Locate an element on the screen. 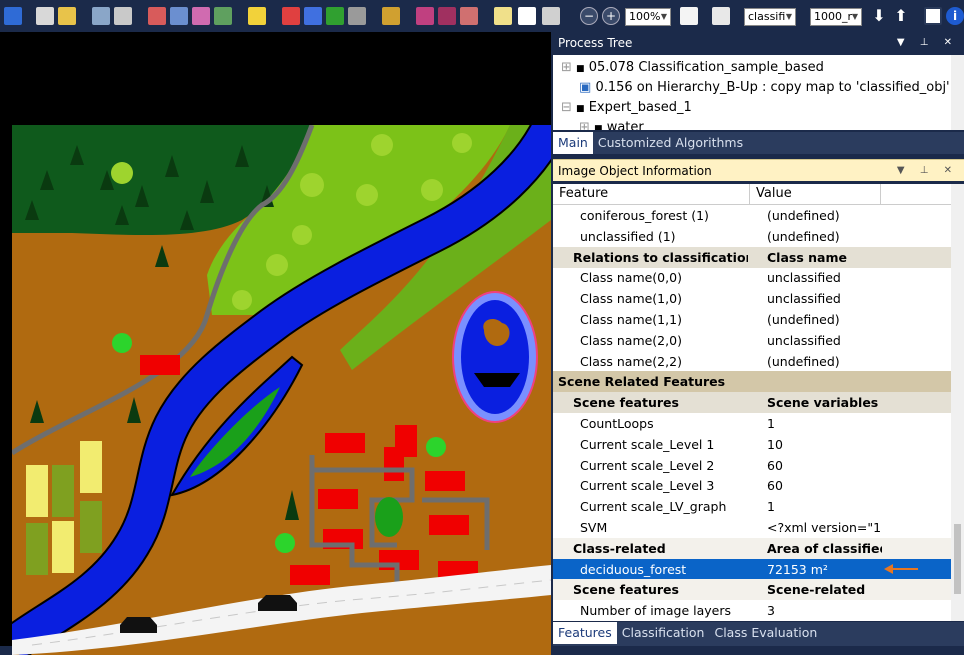 The width and height of the screenshot is (964, 655). feature-group-row: Relations to classification Class name is located at coordinates (752, 257).